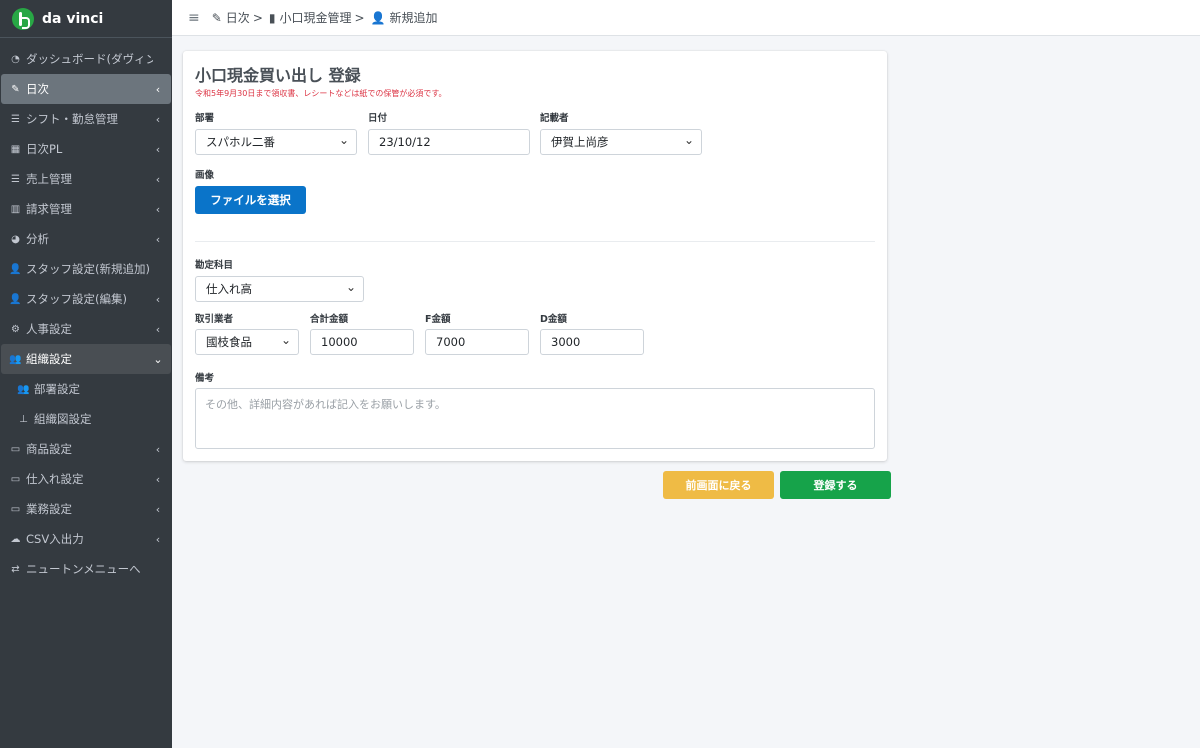 This screenshot has width=1200, height=748. What do you see at coordinates (86, 19) in the screenshot?
I see `brand: da vinci` at bounding box center [86, 19].